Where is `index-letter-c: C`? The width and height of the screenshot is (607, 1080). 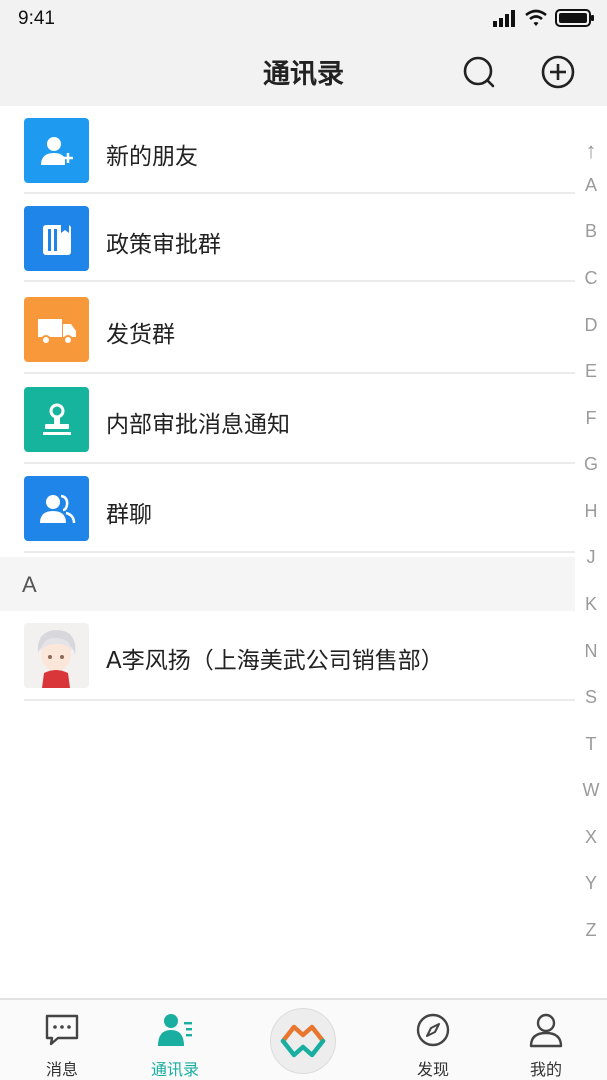
index-letter-c: C is located at coordinates (591, 278).